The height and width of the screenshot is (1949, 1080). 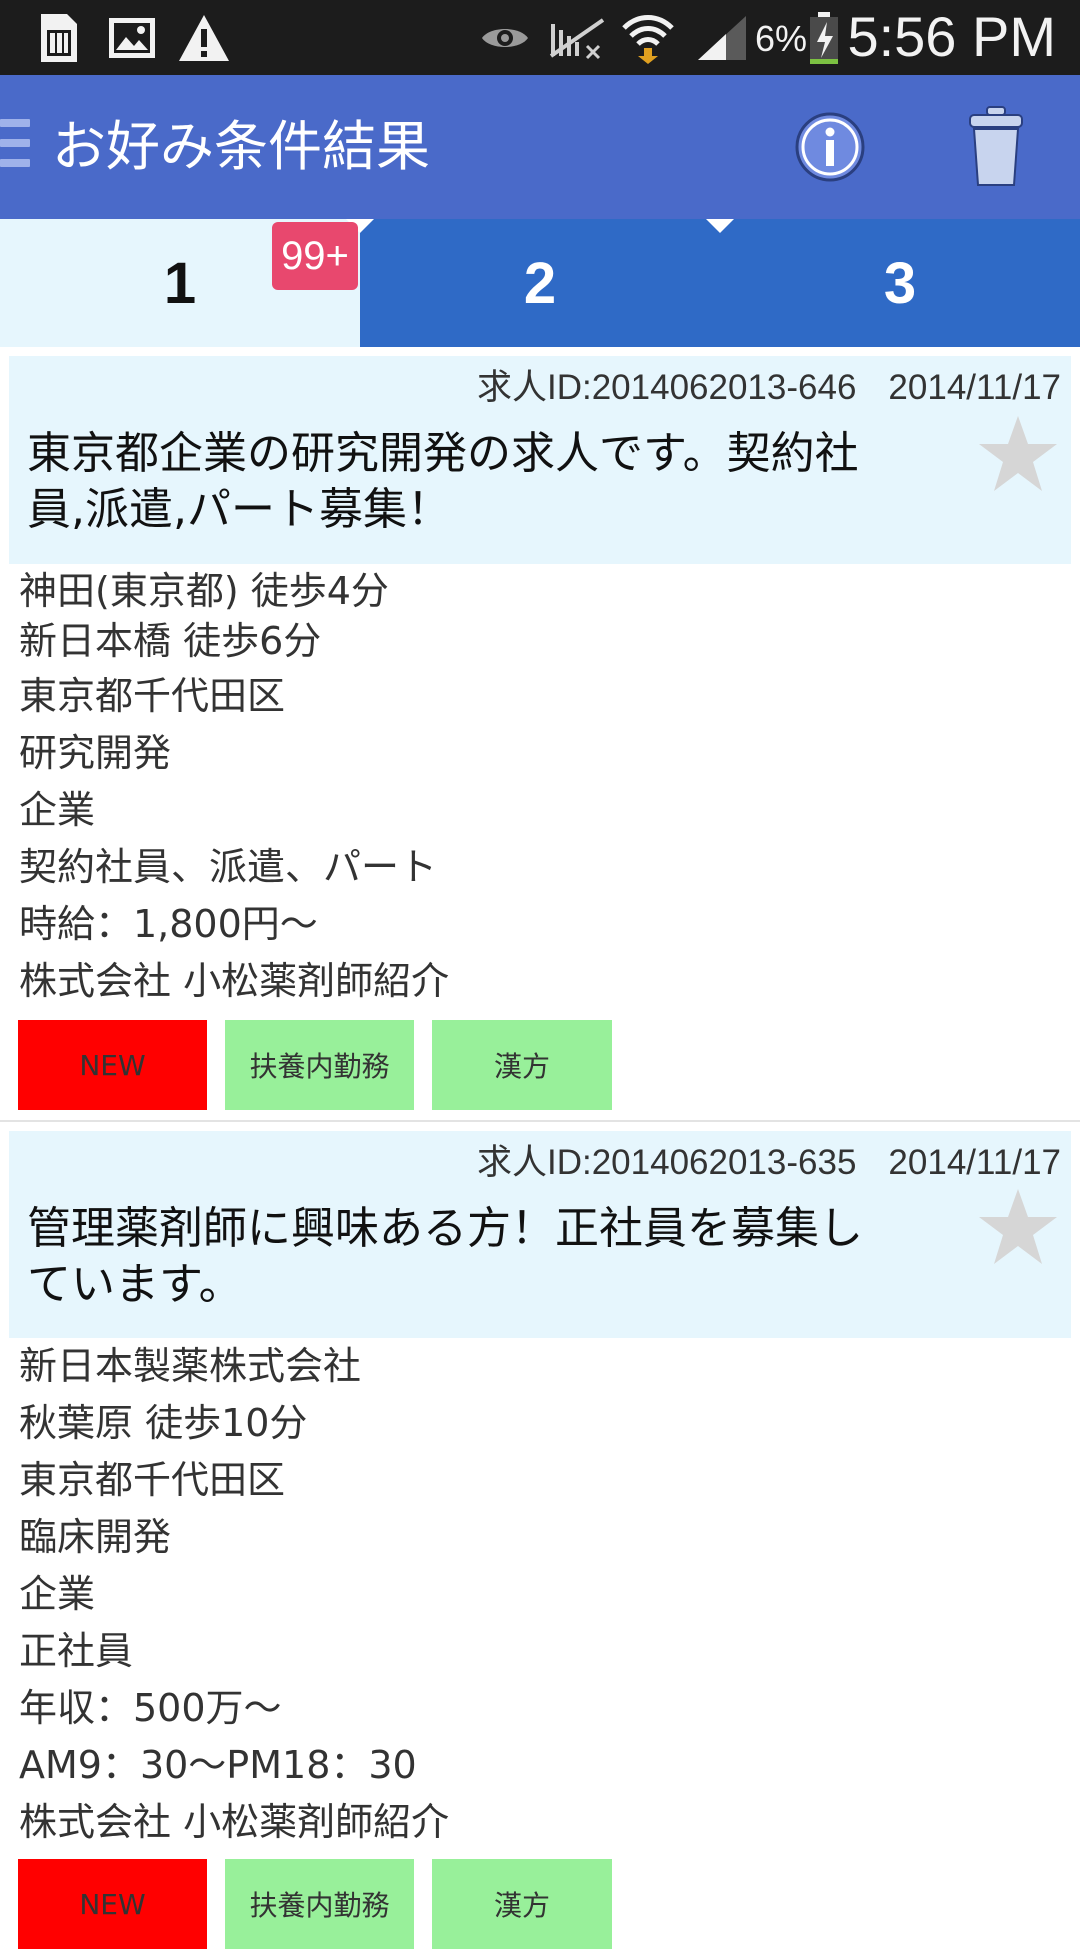 What do you see at coordinates (168, 924) in the screenshot?
I see `job-salary: 時給：1,800円～` at bounding box center [168, 924].